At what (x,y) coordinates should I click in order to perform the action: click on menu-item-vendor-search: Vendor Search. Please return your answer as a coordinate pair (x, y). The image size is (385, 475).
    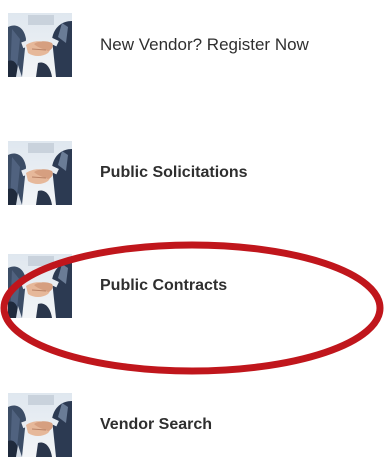
    Looking at the image, I should click on (193, 425).